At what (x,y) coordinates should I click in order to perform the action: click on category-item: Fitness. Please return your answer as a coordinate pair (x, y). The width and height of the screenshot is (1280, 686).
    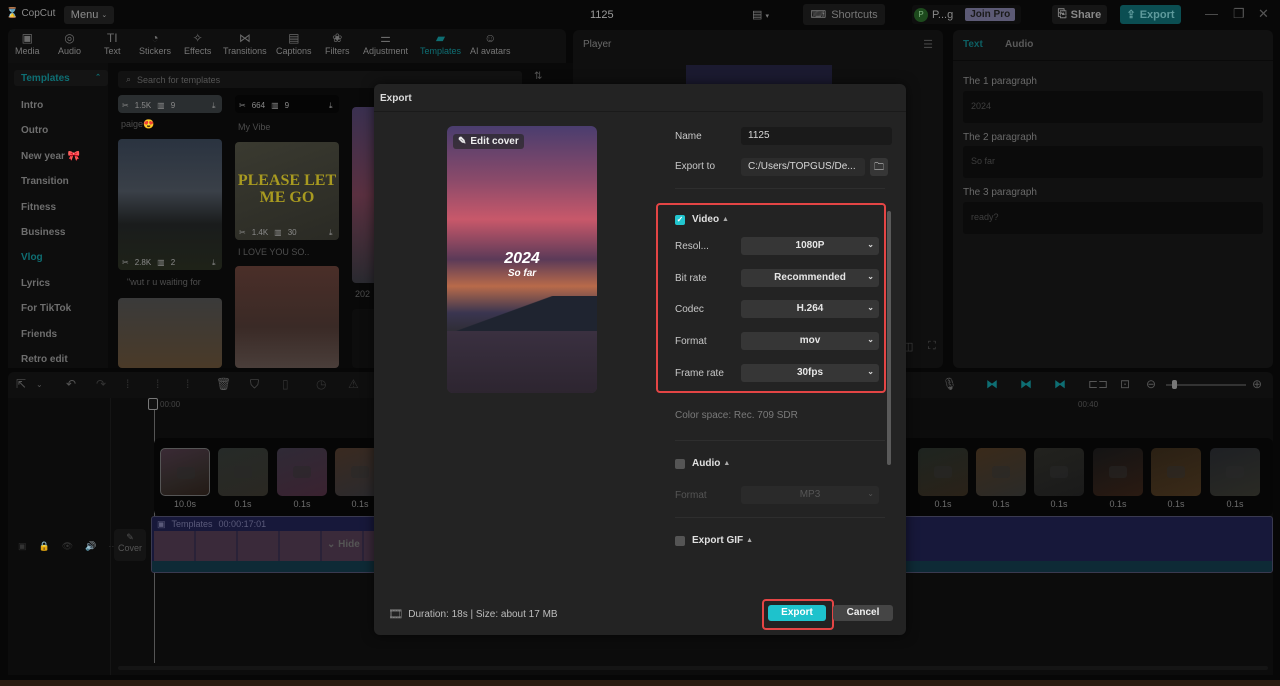
    Looking at the image, I should click on (38, 207).